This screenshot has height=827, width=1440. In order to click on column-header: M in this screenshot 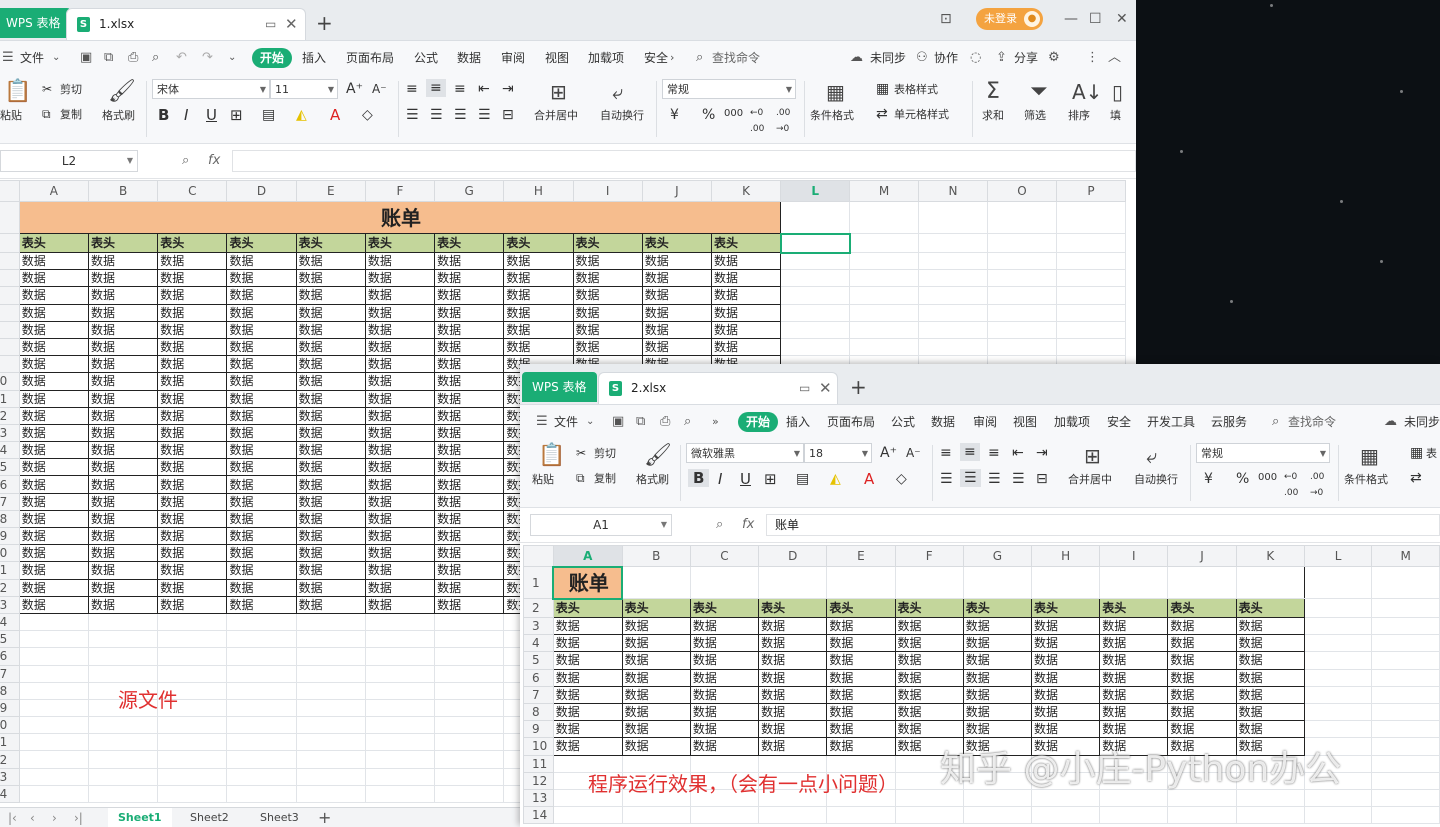, I will do `click(884, 191)`.